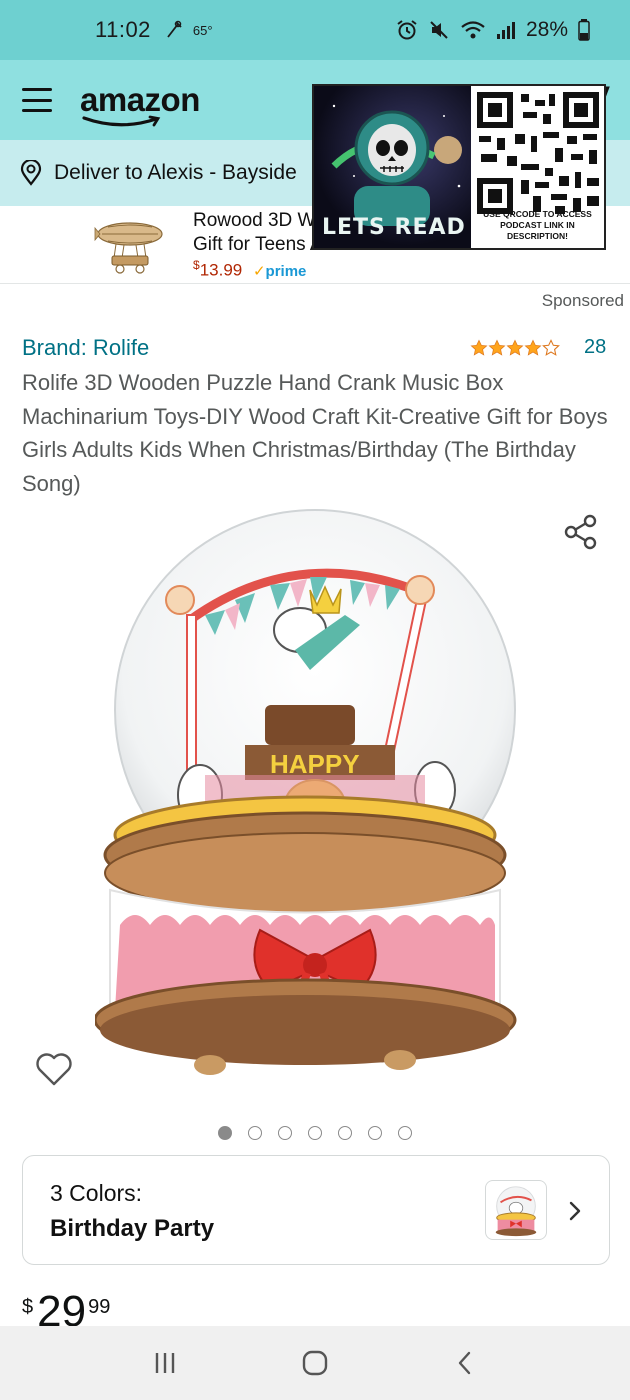 Image resolution: width=630 pixels, height=1400 pixels. I want to click on rating-count: 28, so click(595, 347).